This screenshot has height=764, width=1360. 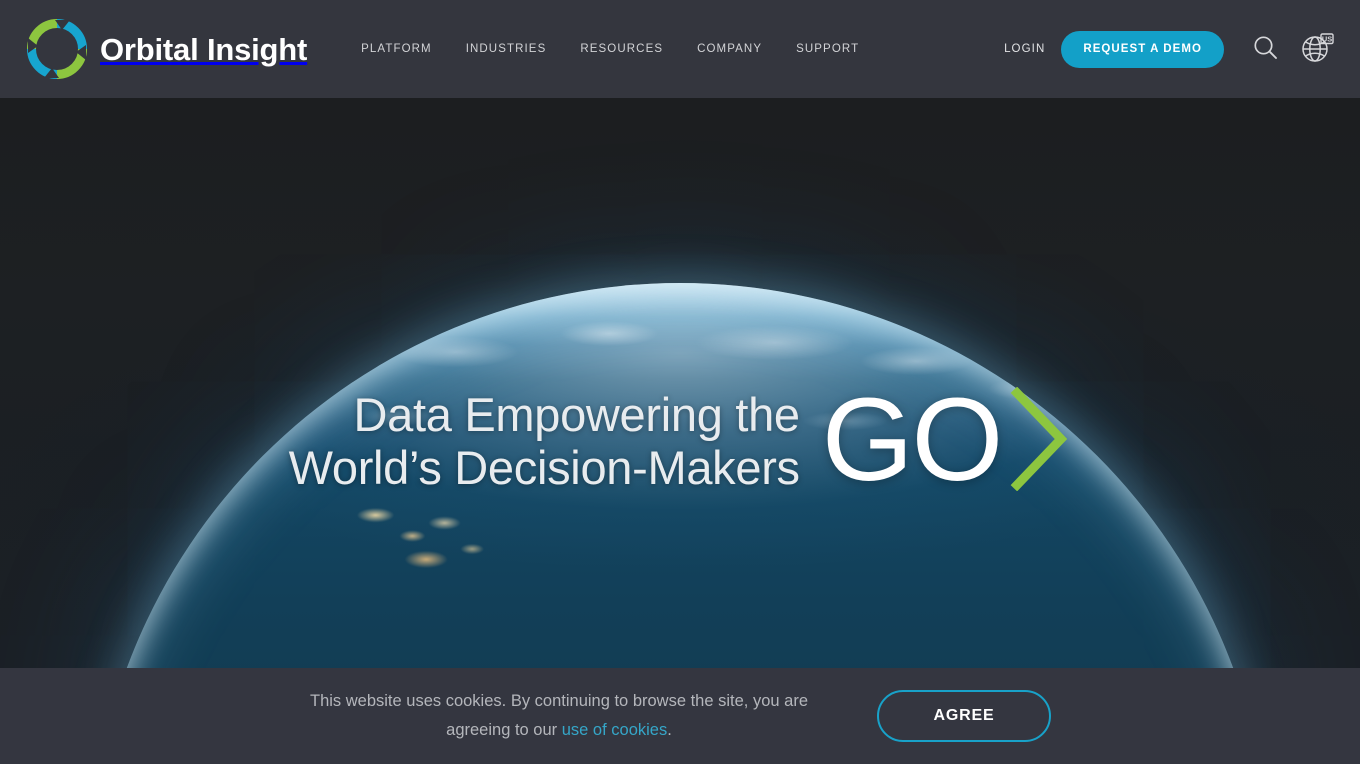 I want to click on go-cta-link: GO, so click(x=946, y=440).